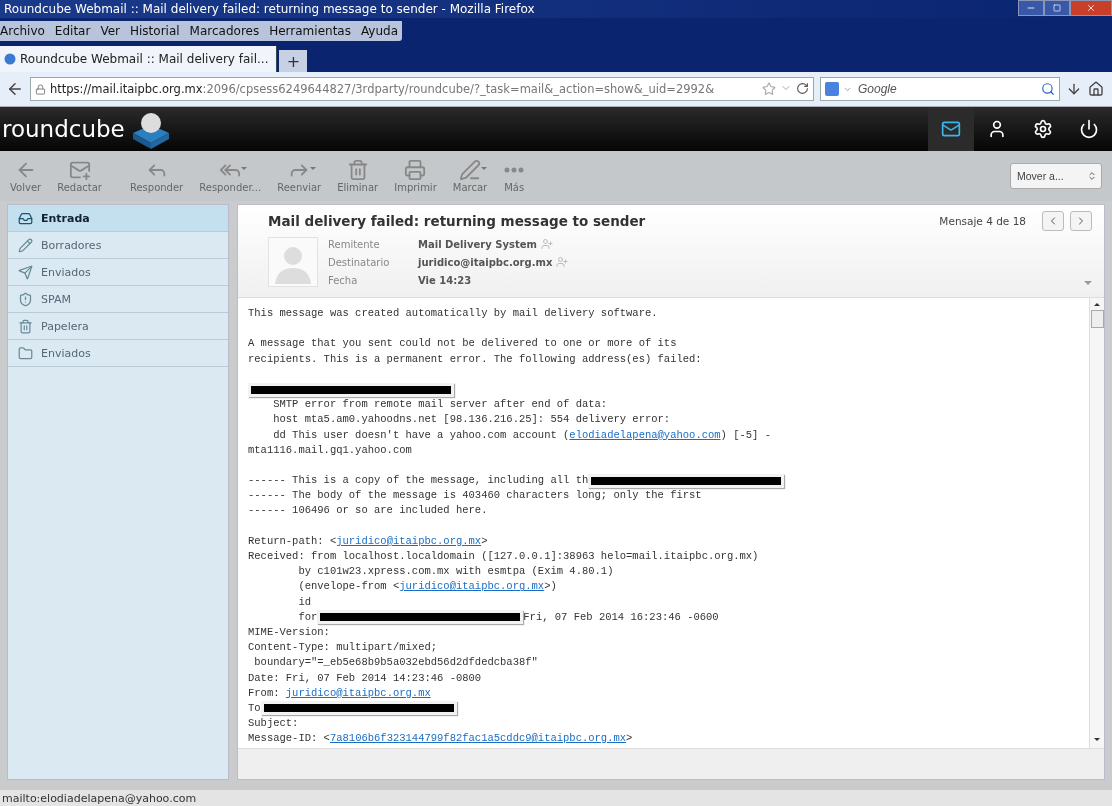 The width and height of the screenshot is (1112, 806). I want to click on menu-item: Ver, so click(110, 31).